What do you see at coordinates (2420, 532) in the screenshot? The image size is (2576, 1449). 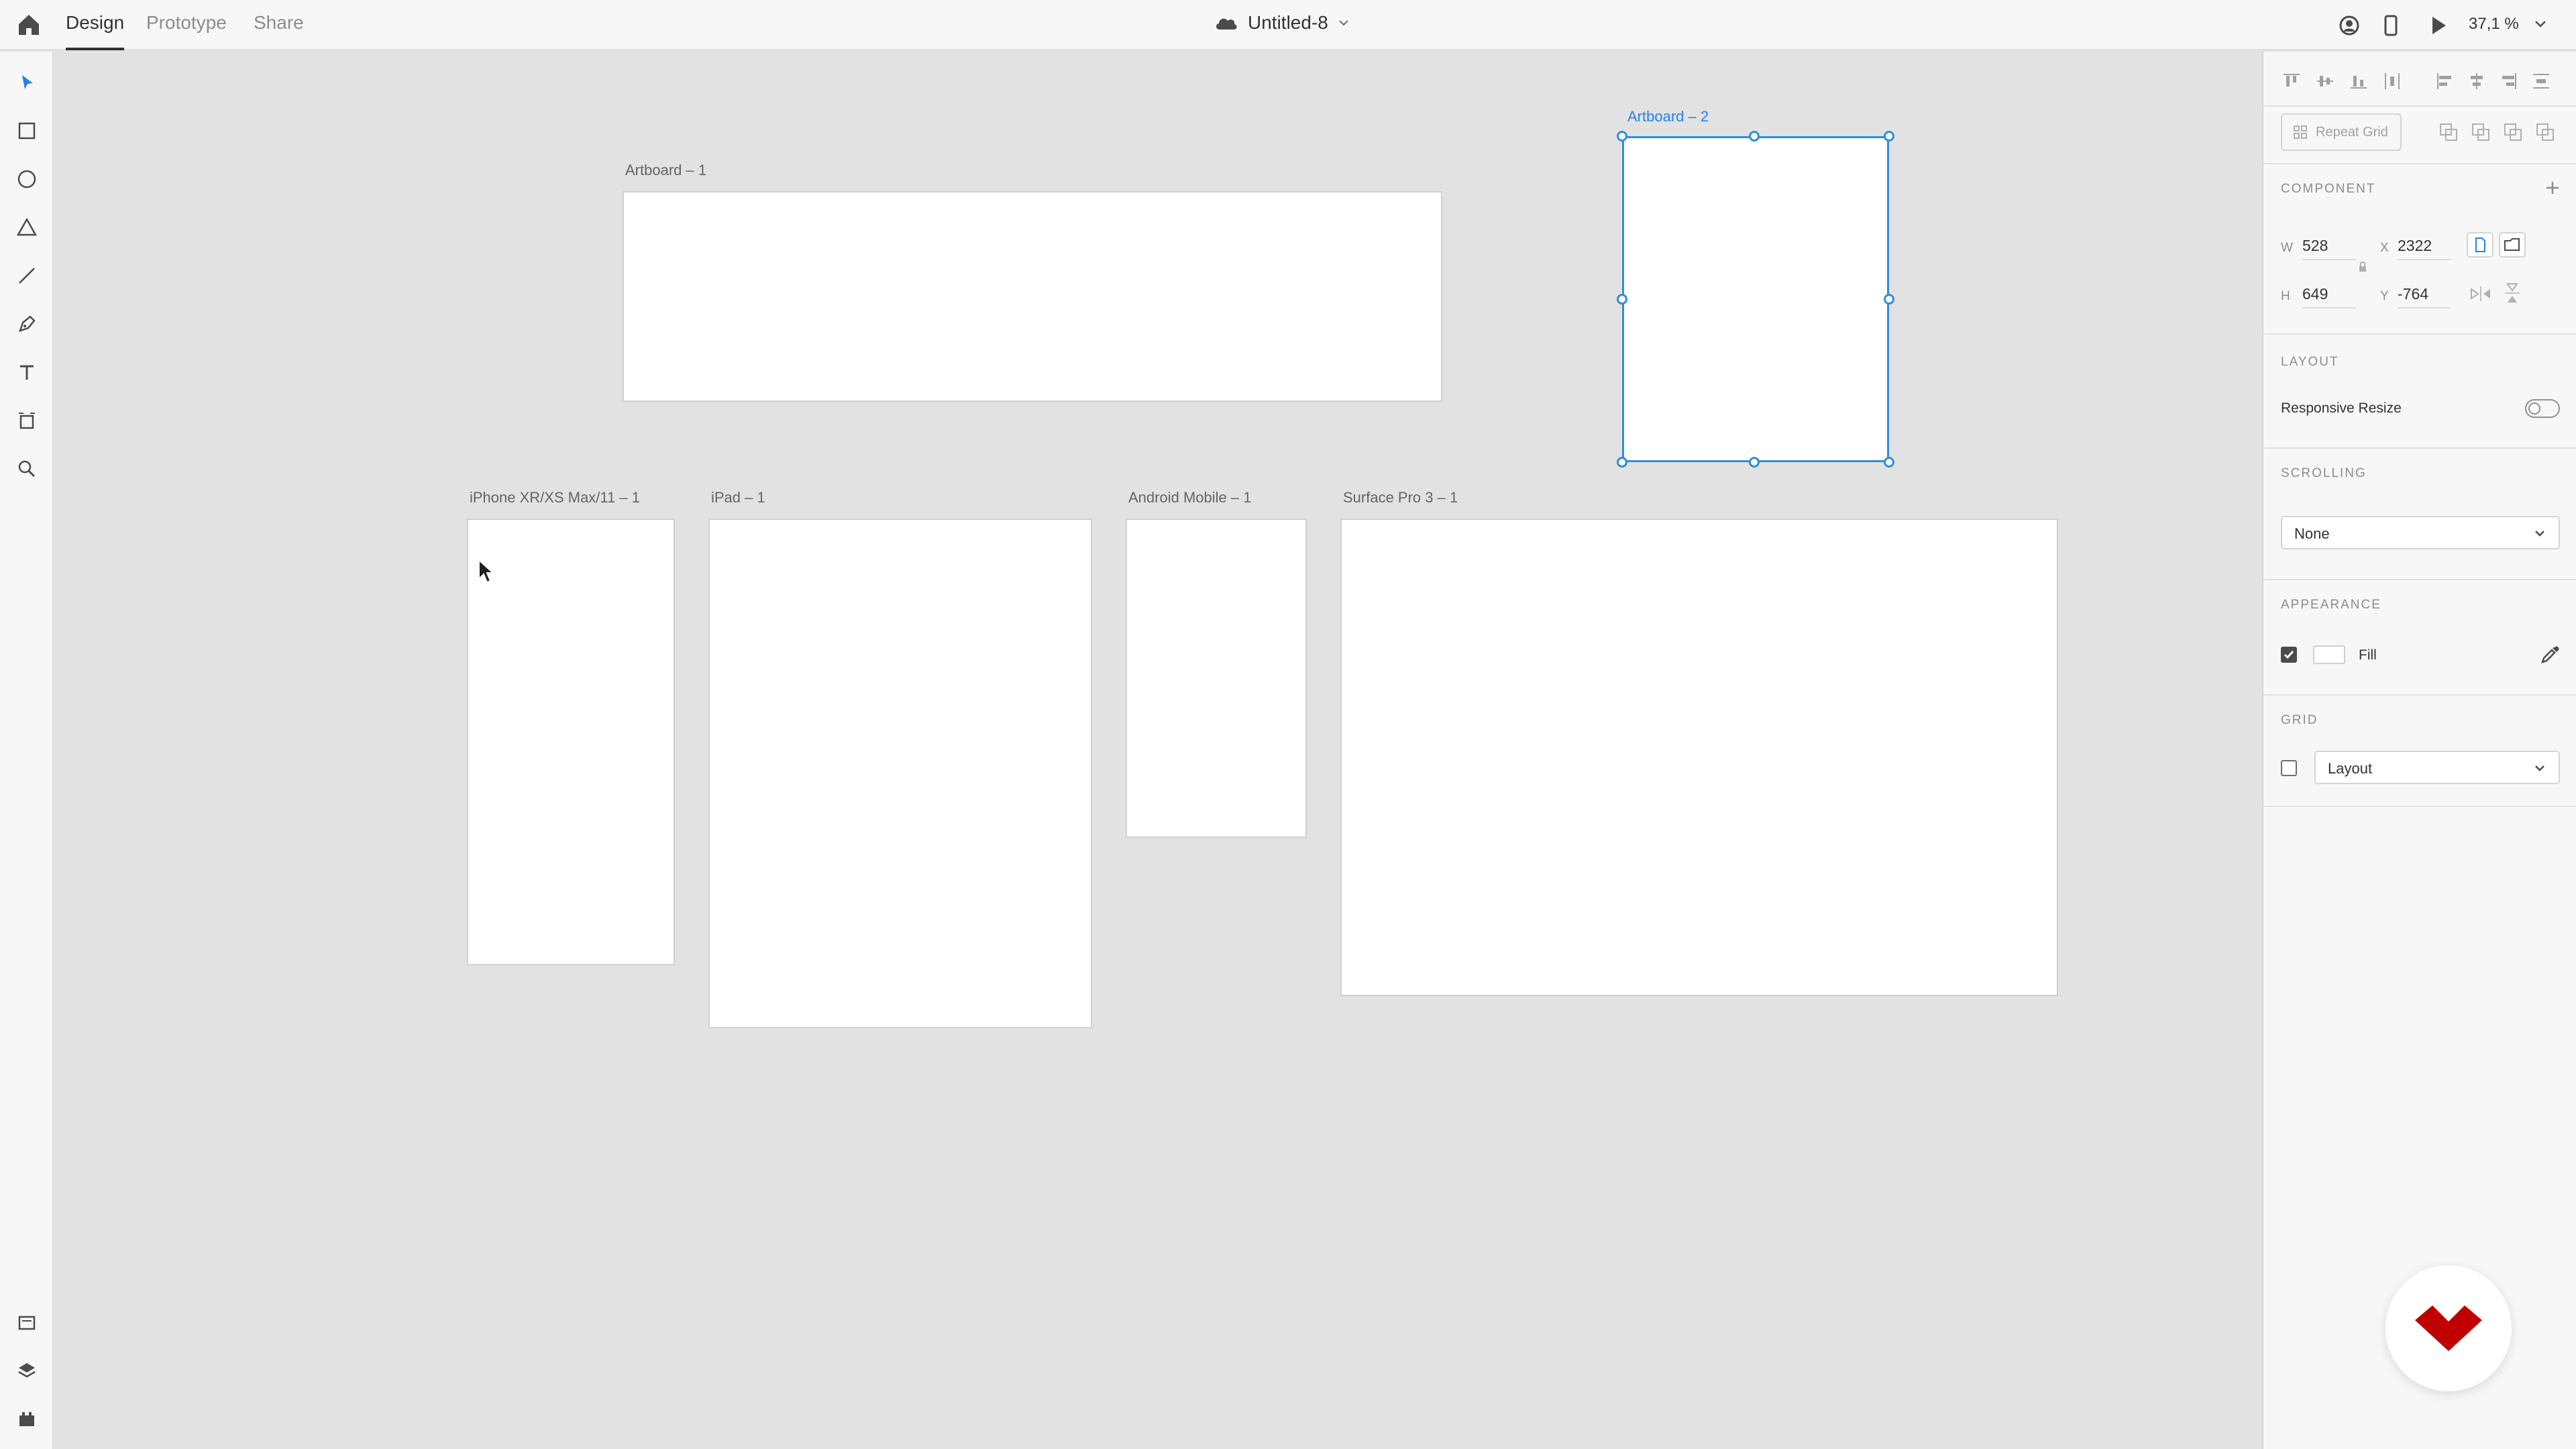 I see `scrolling-dropdown: None` at bounding box center [2420, 532].